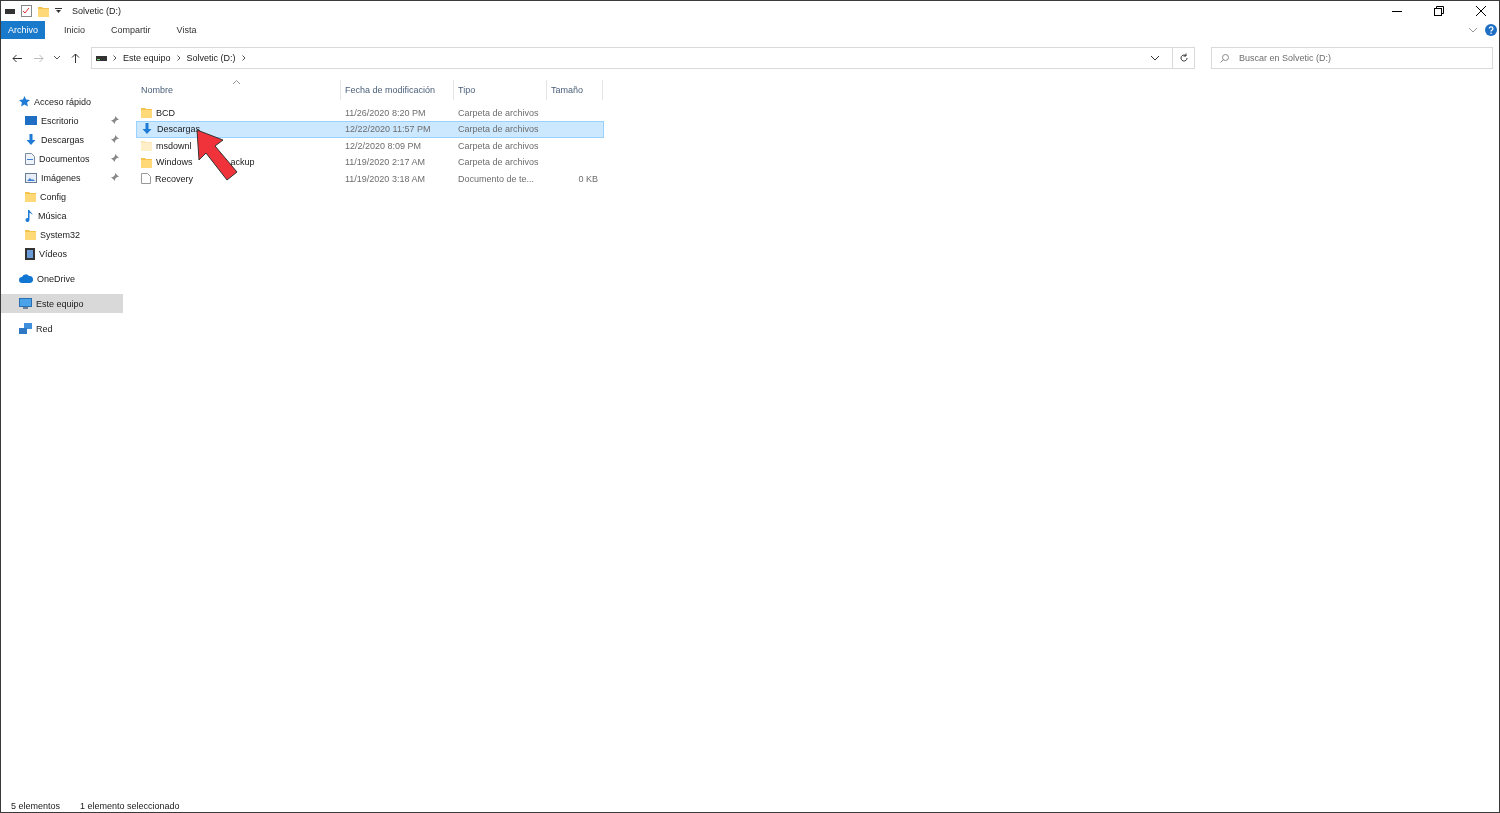  I want to click on breadcrumb: Solvetic (D:), so click(211, 58).